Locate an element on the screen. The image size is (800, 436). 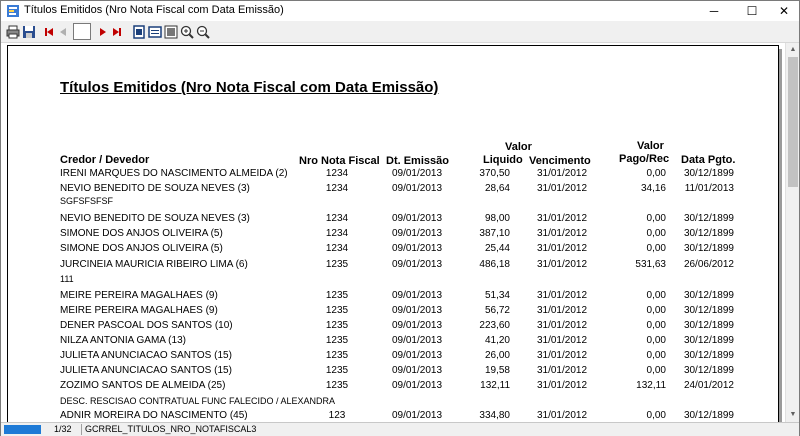
header-valor-liquido-line2: Liquido is located at coordinates (503, 160).